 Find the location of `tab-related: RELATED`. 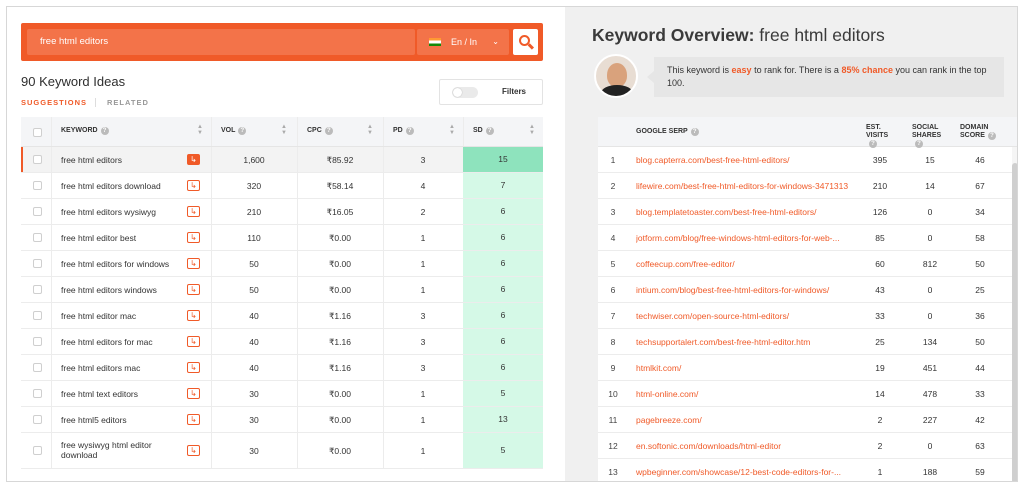

tab-related: RELATED is located at coordinates (128, 102).